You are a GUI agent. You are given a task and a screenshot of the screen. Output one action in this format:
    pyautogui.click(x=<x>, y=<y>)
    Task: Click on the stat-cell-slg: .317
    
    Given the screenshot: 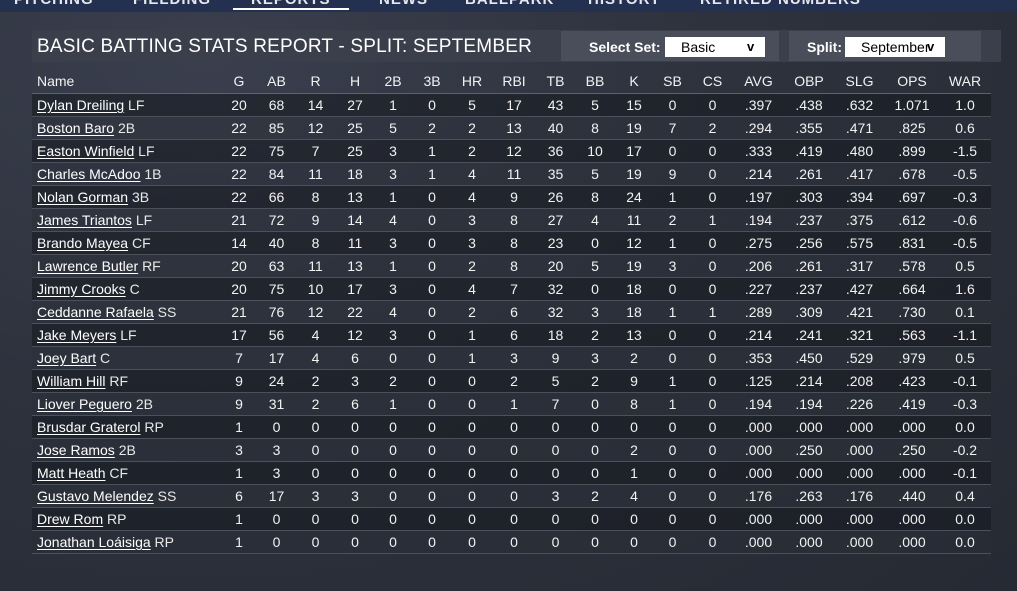 What is the action you would take?
    pyautogui.click(x=859, y=266)
    